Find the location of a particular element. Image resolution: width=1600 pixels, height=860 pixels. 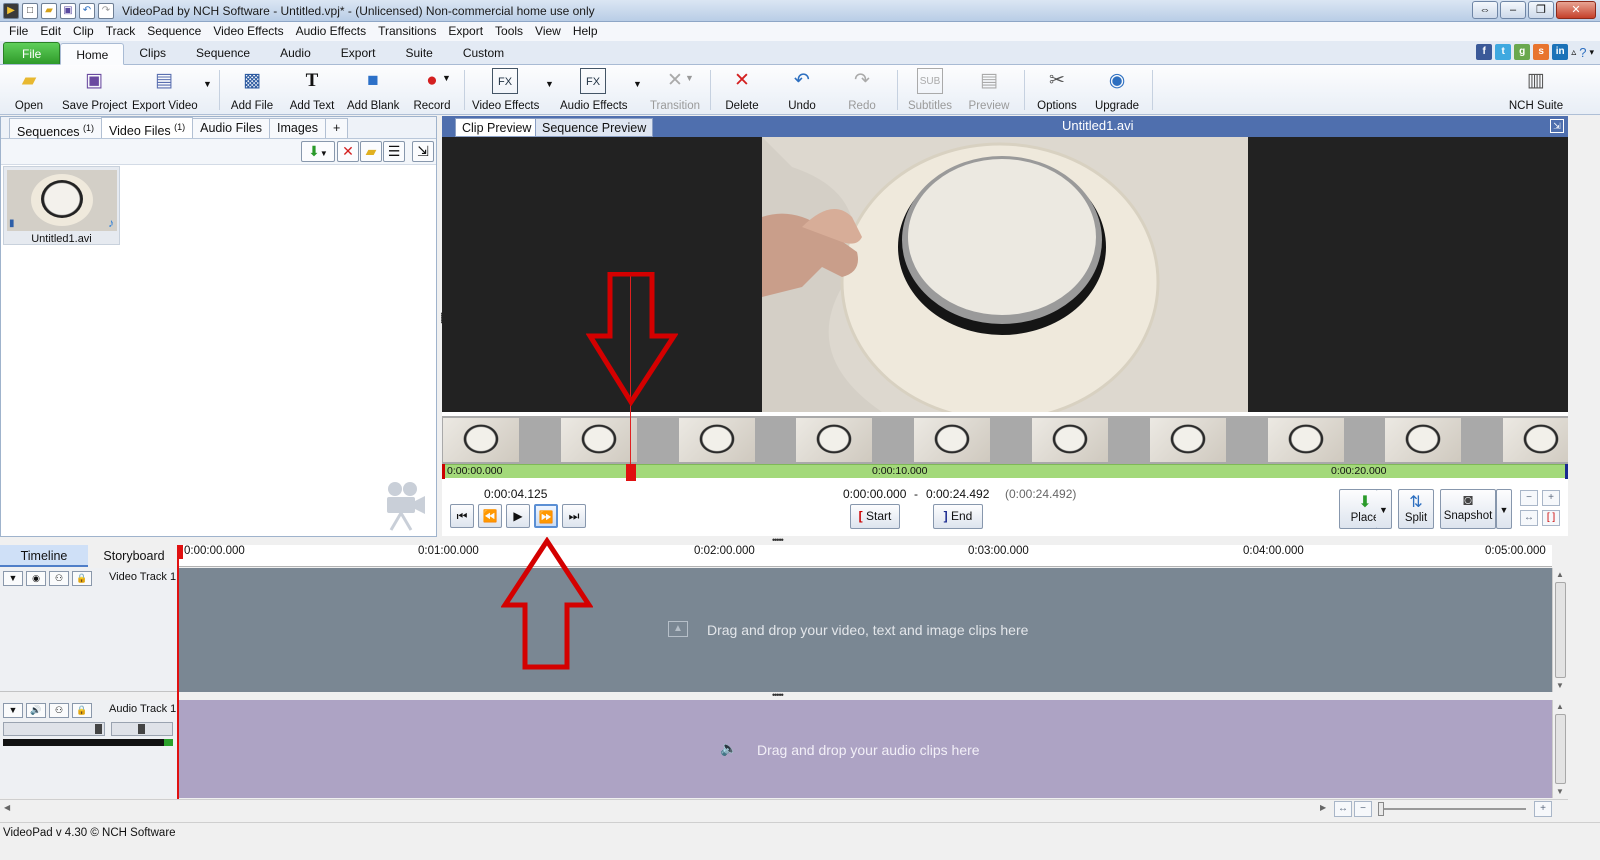

timeline-playhead-handle is located at coordinates (180, 552).